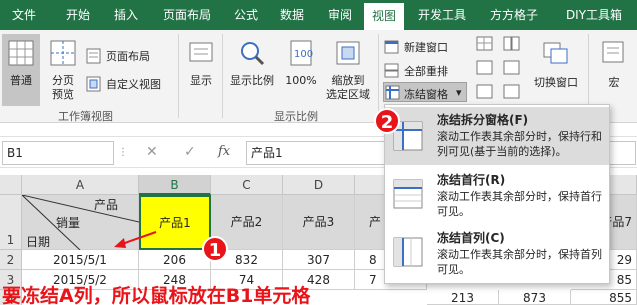 The image size is (637, 305). What do you see at coordinates (319, 260) in the screenshot?
I see `cell-d2: 307` at bounding box center [319, 260].